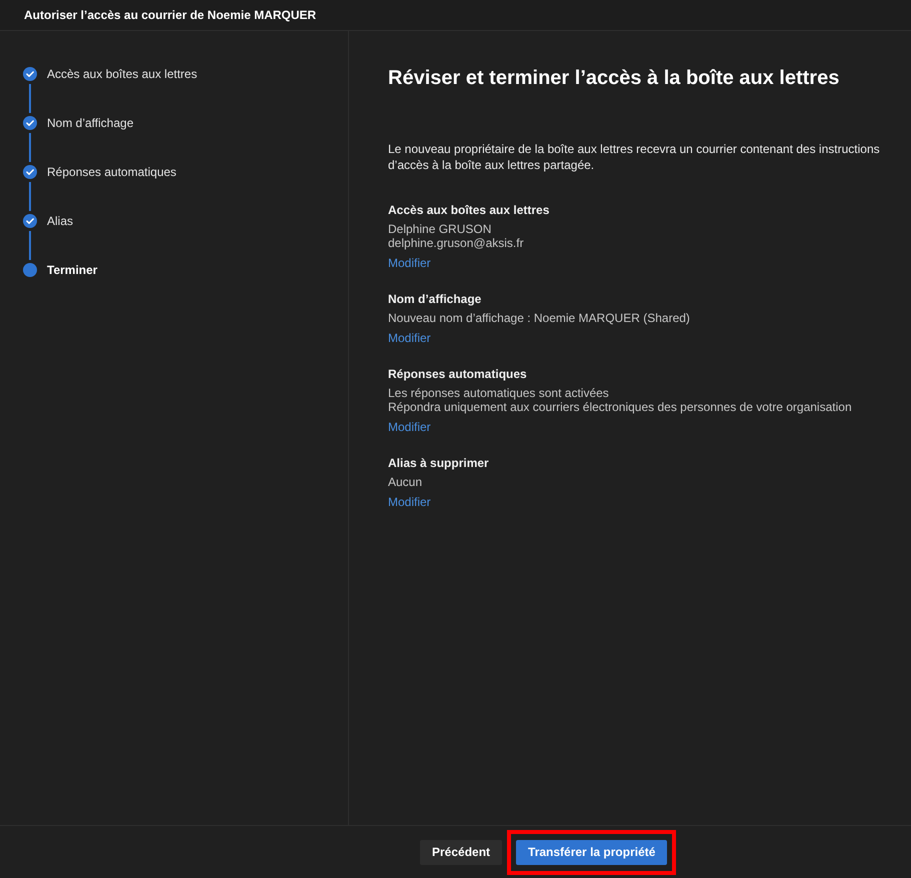 This screenshot has width=911, height=878. I want to click on section-heading: Accès aux boîtes aux lettres, so click(469, 210).